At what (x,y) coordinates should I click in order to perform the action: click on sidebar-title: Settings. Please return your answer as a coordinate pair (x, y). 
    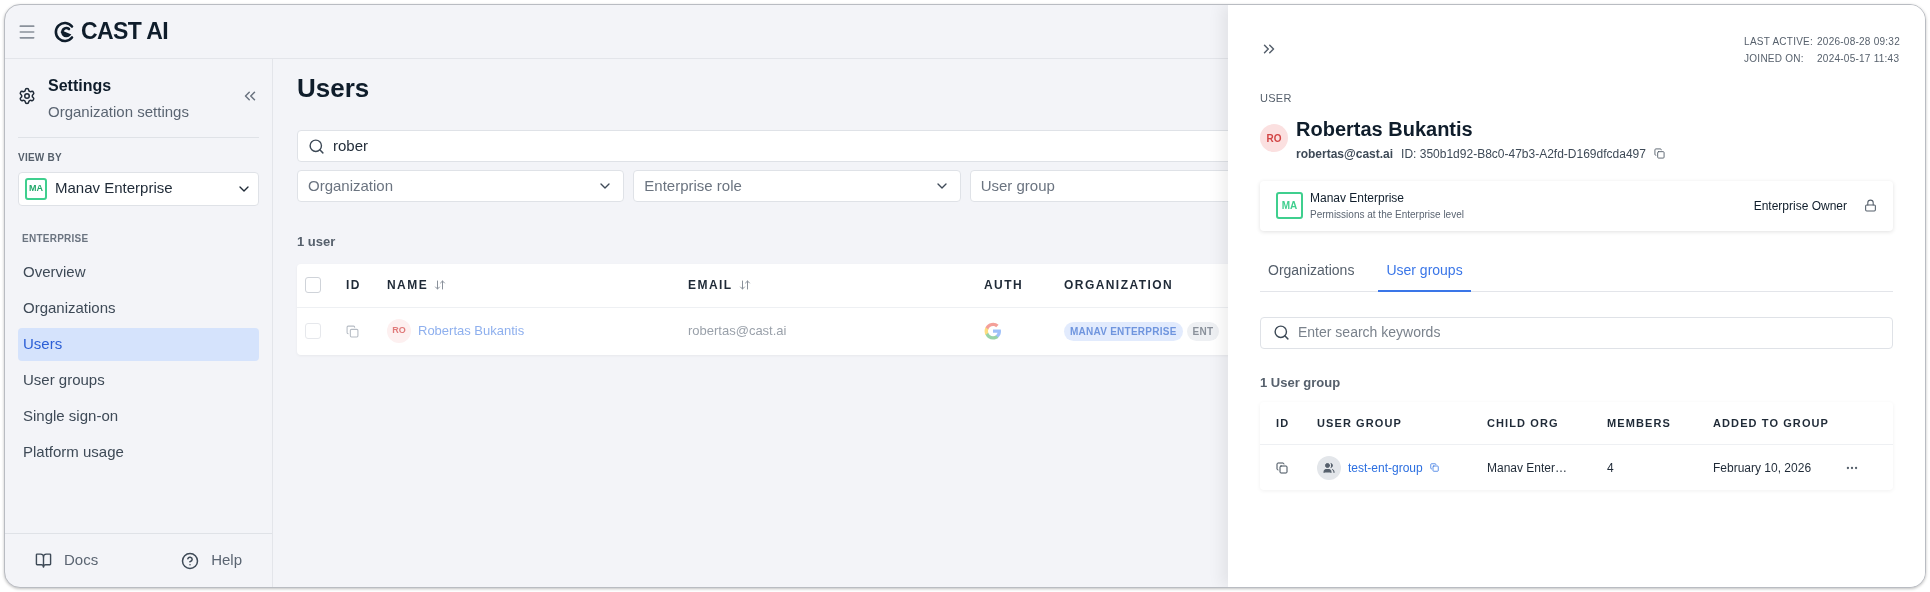
    Looking at the image, I should click on (80, 86).